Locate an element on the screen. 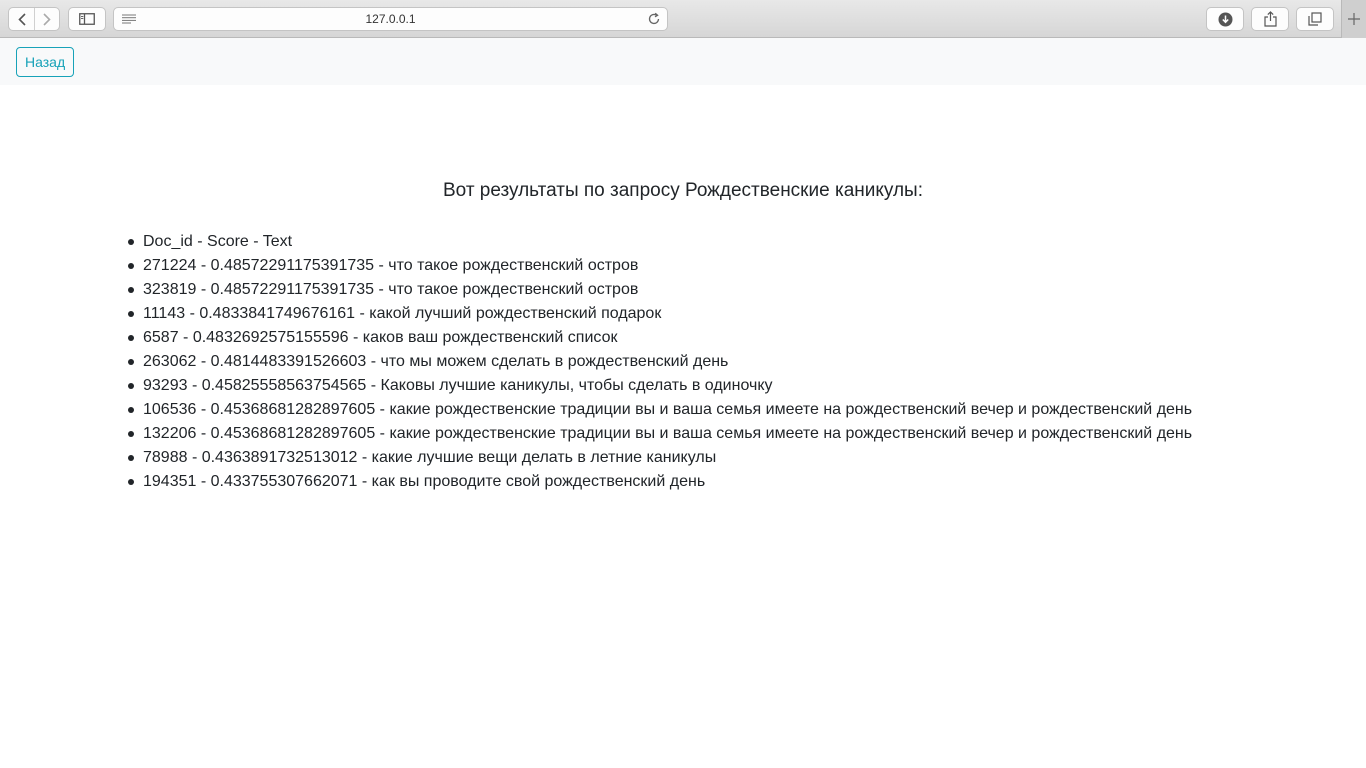 The width and height of the screenshot is (1366, 768). sidebar-button is located at coordinates (87, 19).